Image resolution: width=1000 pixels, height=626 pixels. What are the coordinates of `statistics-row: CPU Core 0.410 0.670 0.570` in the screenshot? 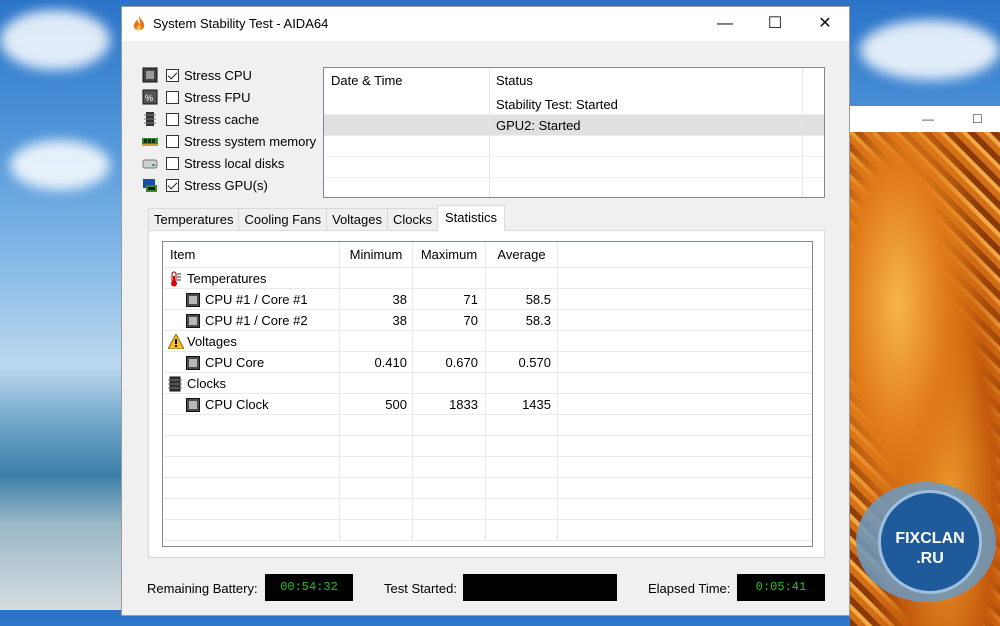 It's located at (487, 362).